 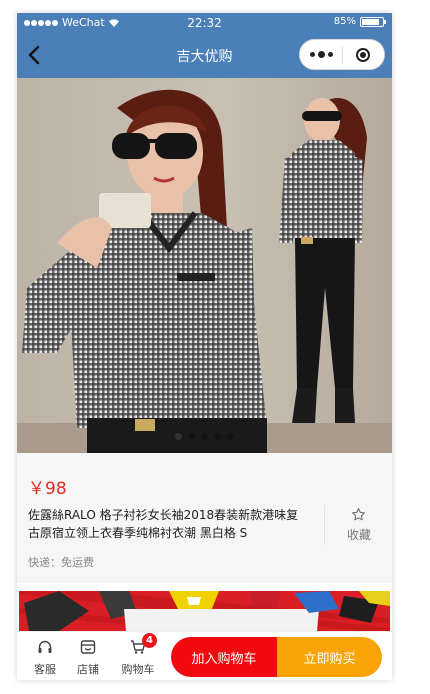 I want to click on promo-banner, so click(x=204, y=611).